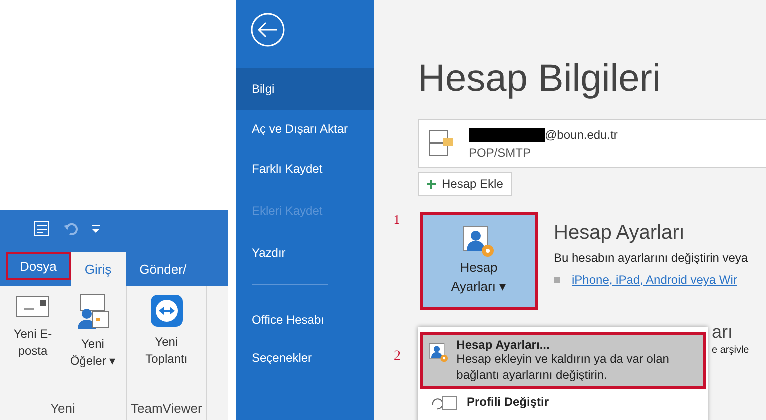 The width and height of the screenshot is (766, 420). Describe the element at coordinates (397, 357) in the screenshot. I see `step-number: 2` at that location.